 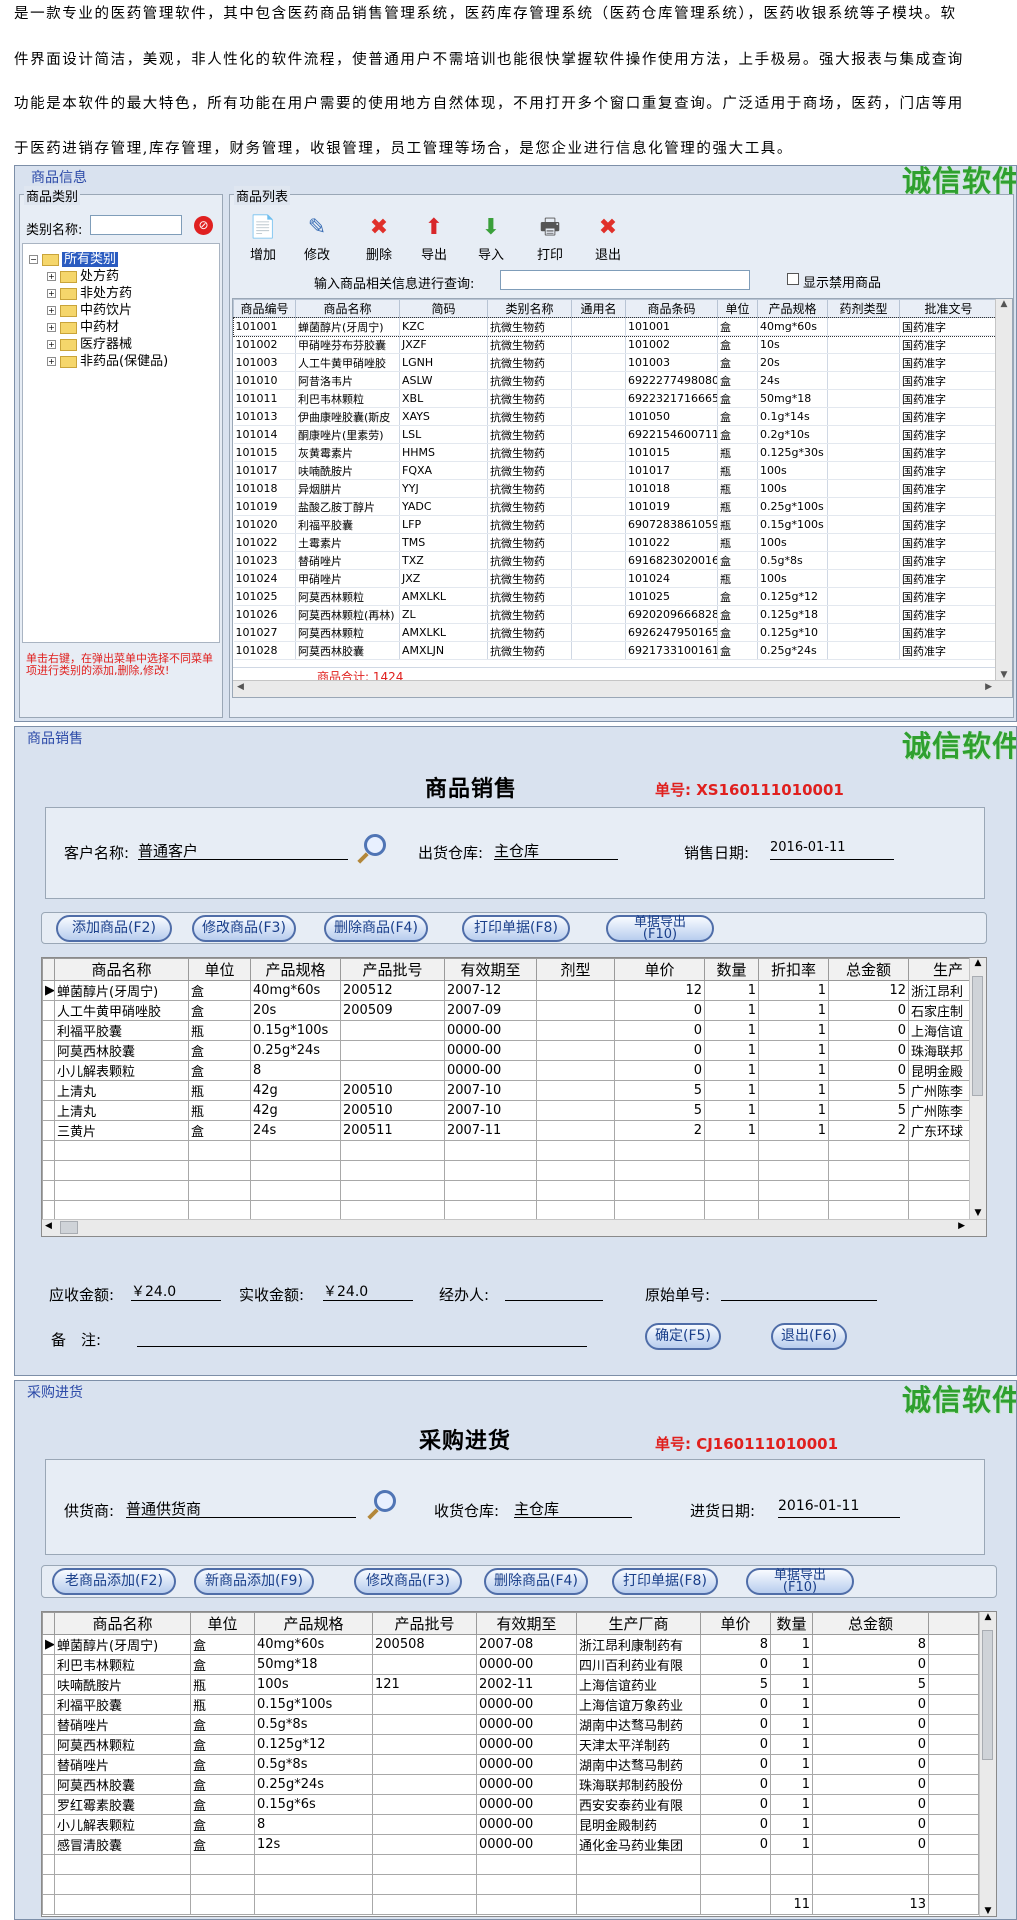 I want to click on table-cell: 2007-09, so click(x=490, y=1010).